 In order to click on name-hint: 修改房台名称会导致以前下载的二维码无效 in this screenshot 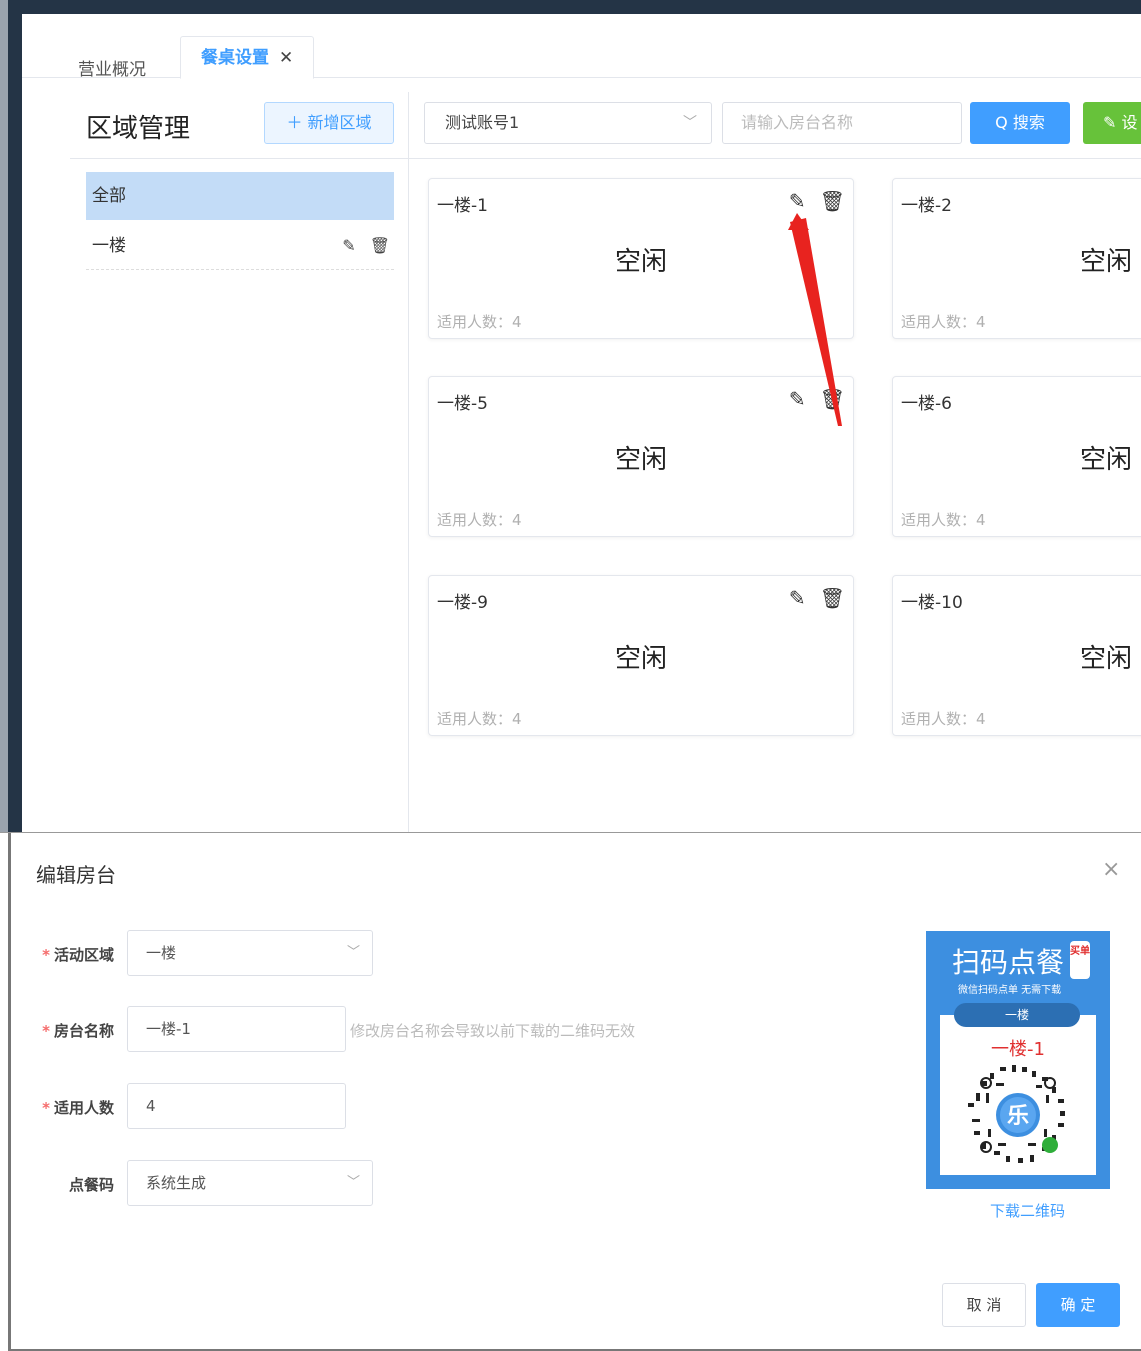, I will do `click(493, 1031)`.